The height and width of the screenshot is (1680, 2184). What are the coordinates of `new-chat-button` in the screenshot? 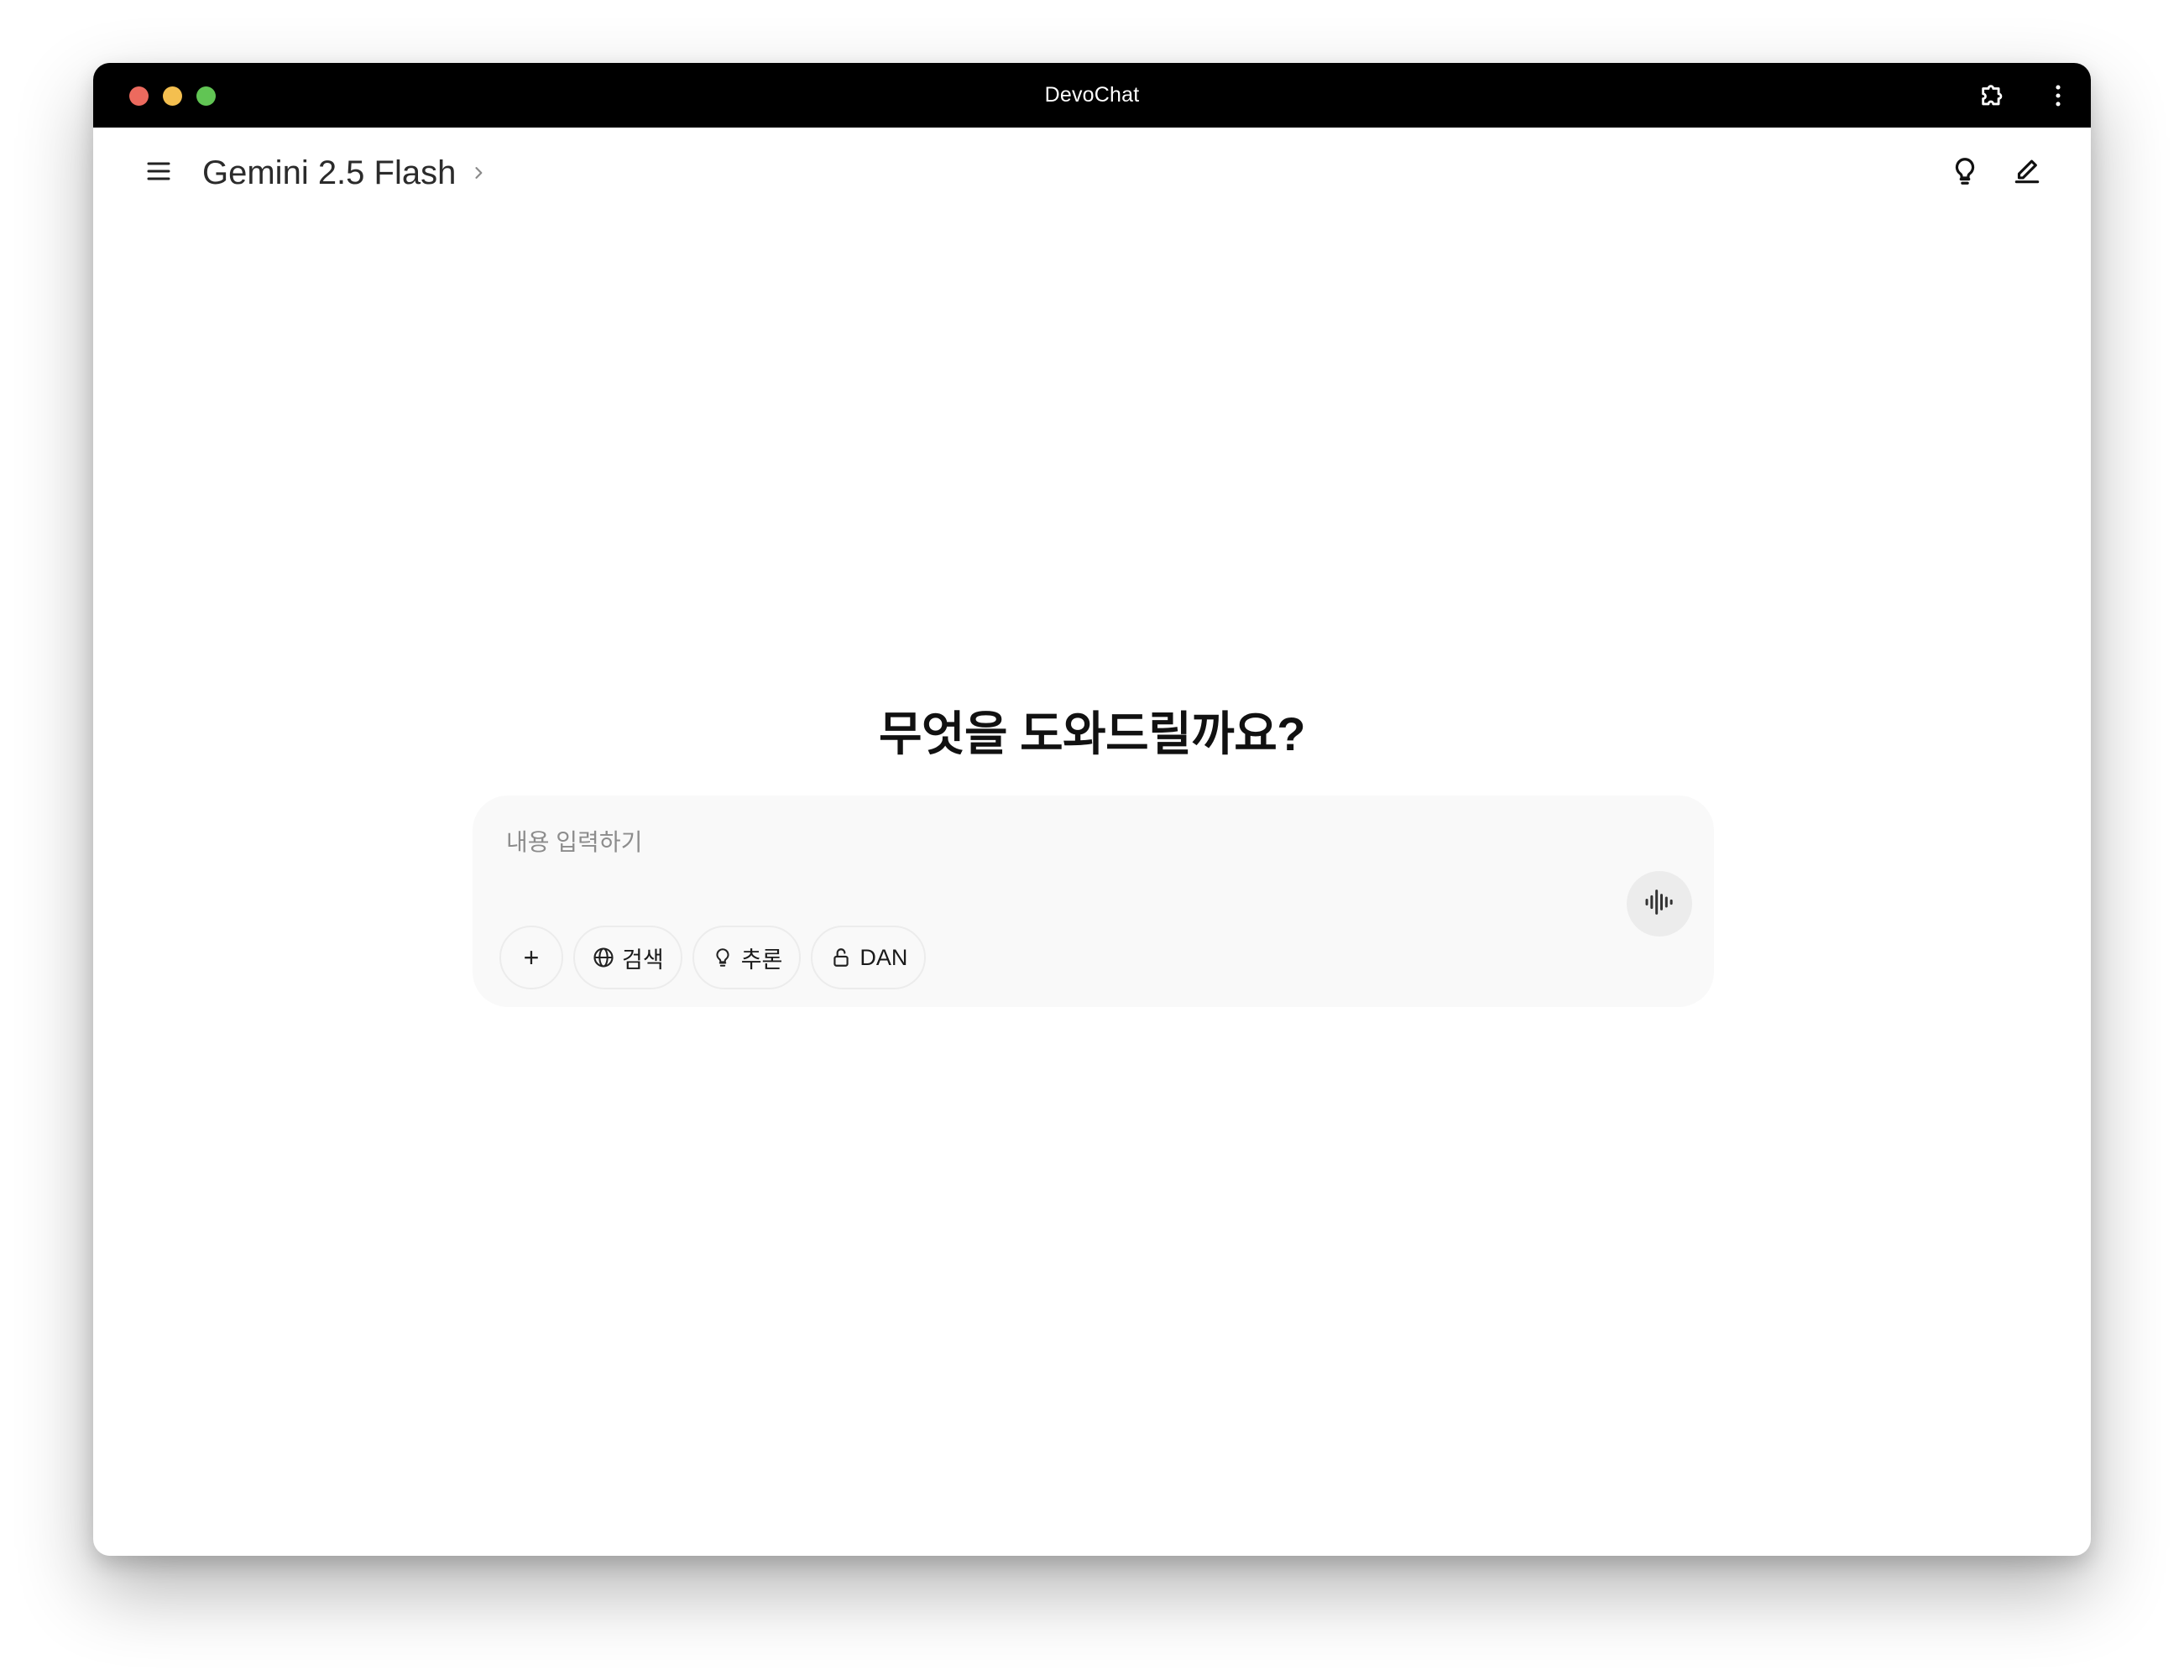 It's located at (2027, 173).